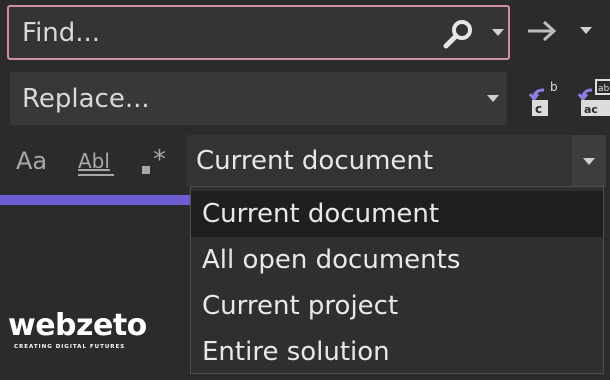 The width and height of the screenshot is (610, 380). What do you see at coordinates (498, 32) in the screenshot?
I see `find-options-chevron-down-icon` at bounding box center [498, 32].